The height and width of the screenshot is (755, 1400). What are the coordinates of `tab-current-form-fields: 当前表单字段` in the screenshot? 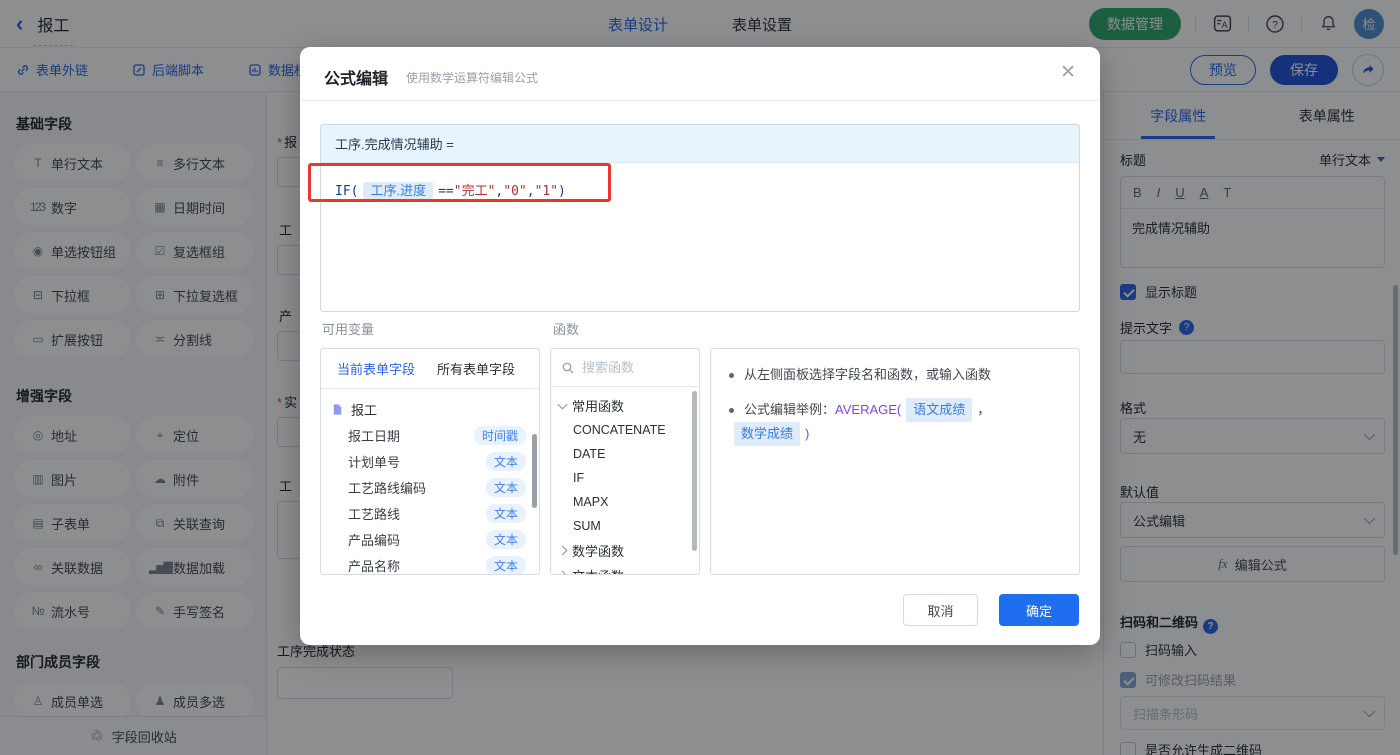 It's located at (376, 368).